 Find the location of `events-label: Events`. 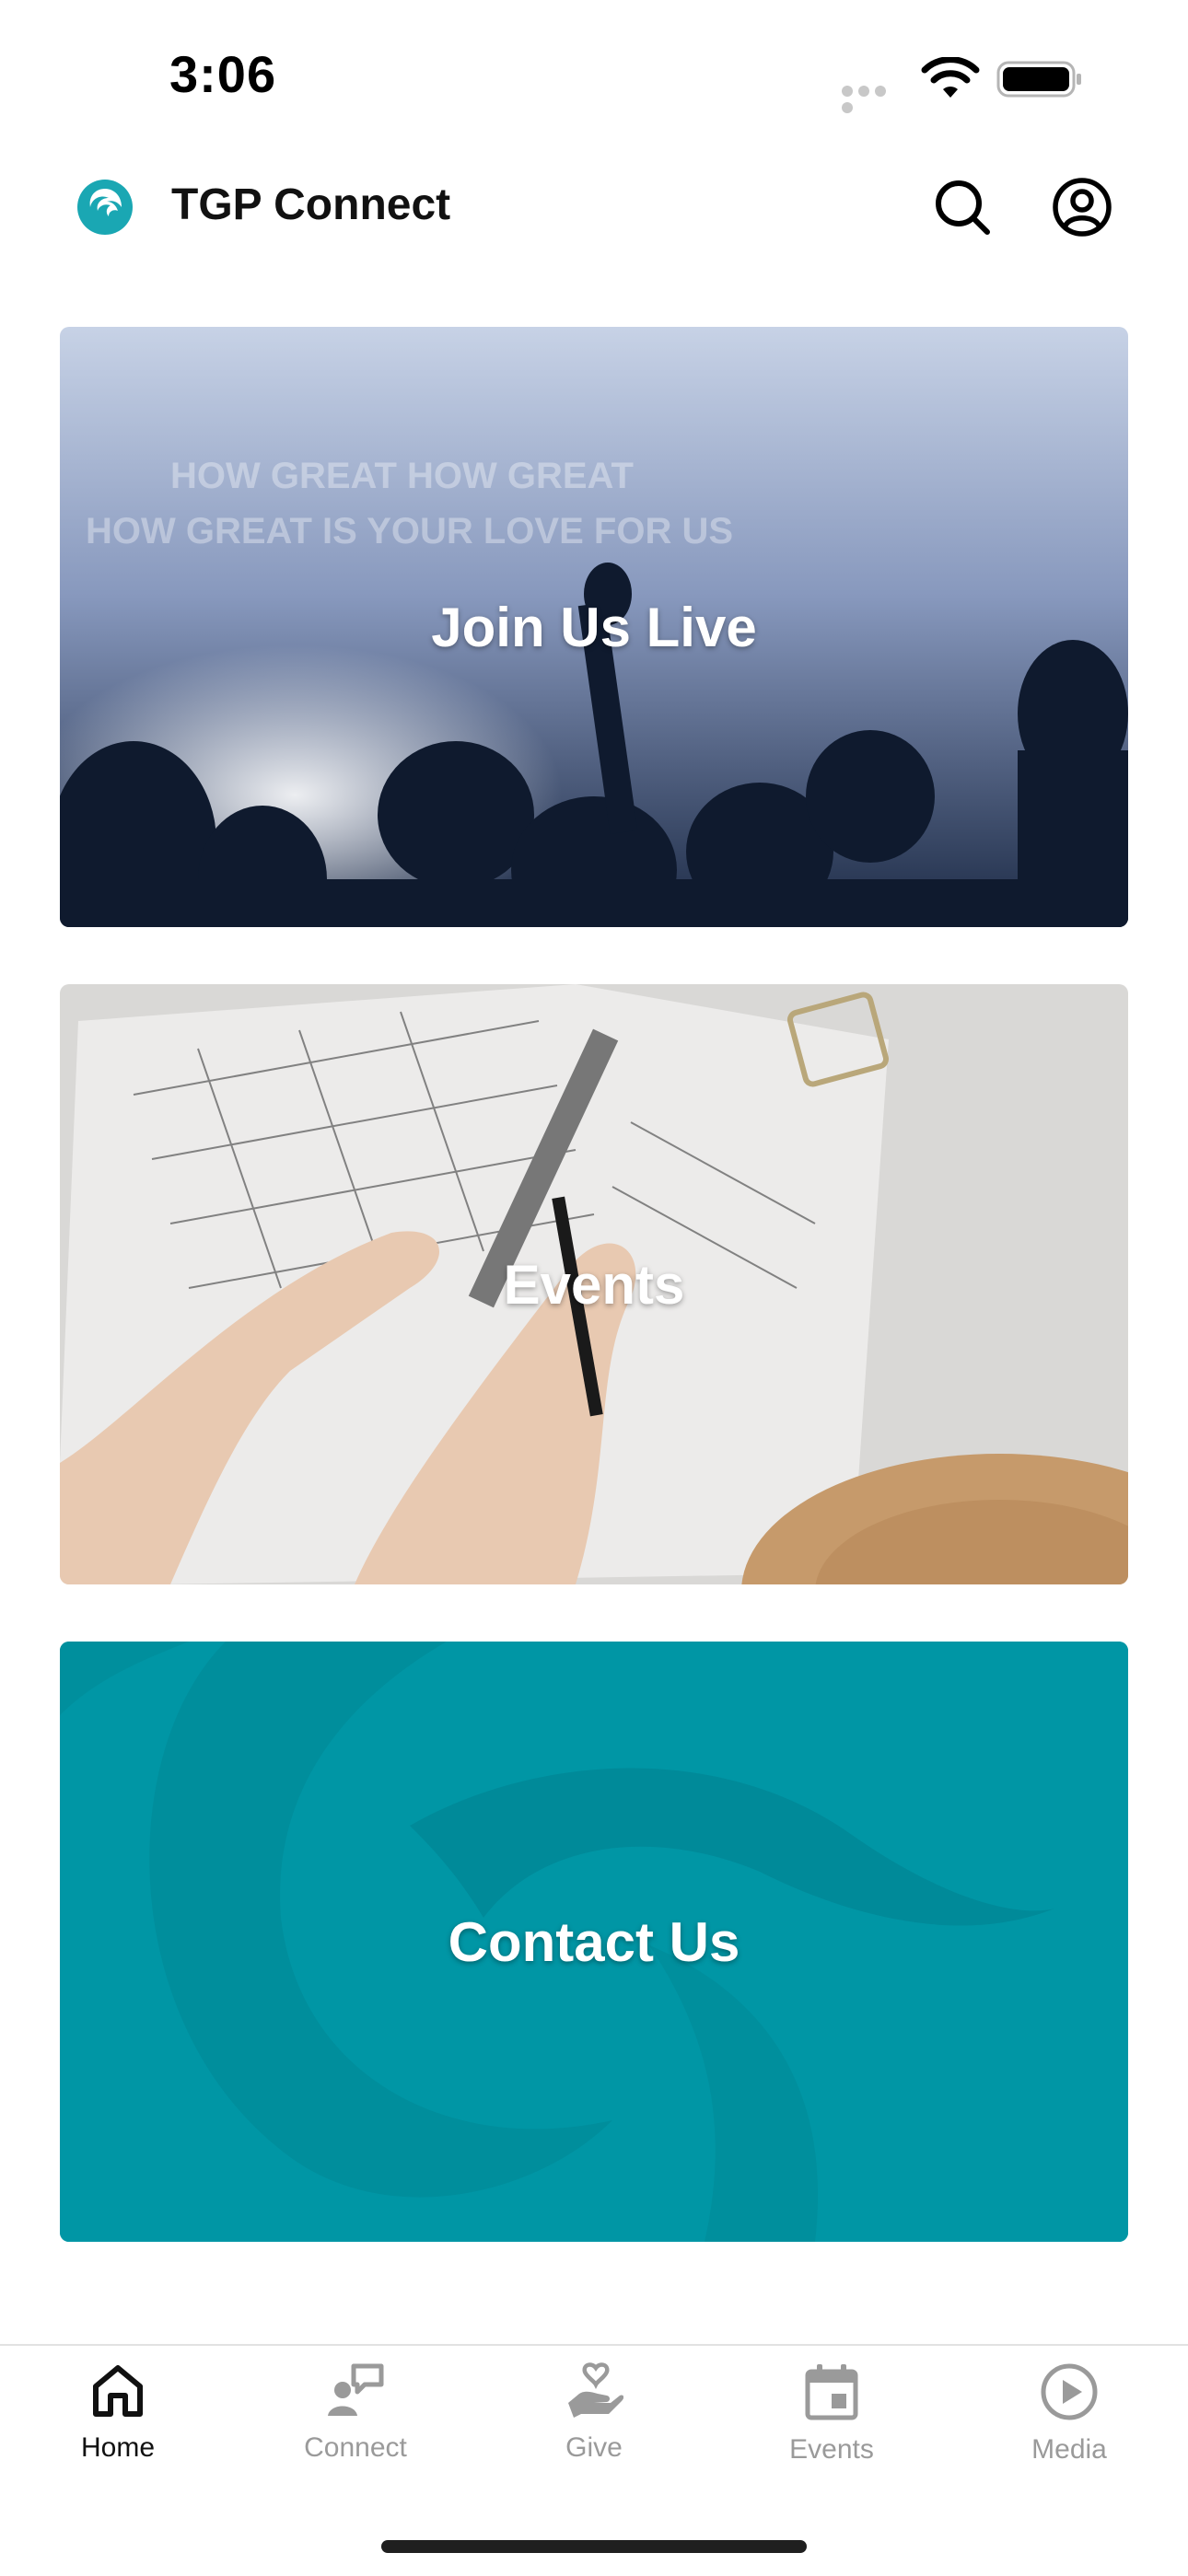

events-label: Events is located at coordinates (594, 1284).